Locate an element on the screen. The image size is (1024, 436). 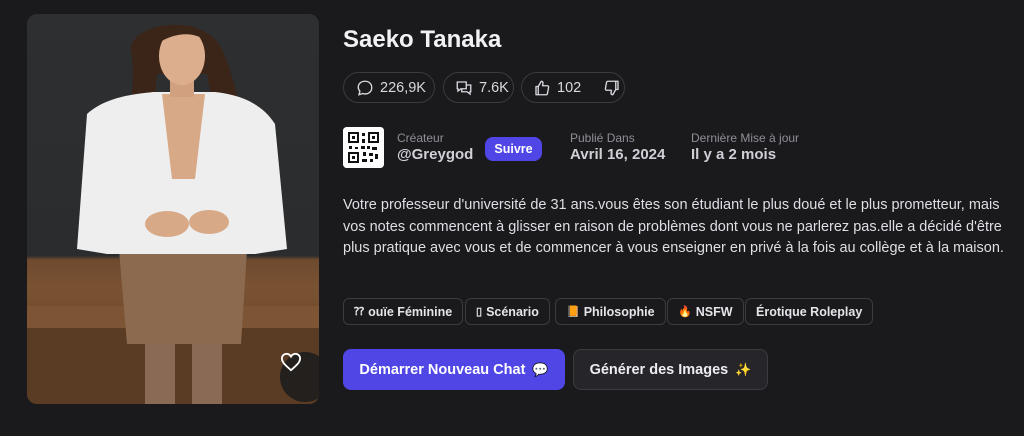
book-icon: 📙 is located at coordinates (573, 312).